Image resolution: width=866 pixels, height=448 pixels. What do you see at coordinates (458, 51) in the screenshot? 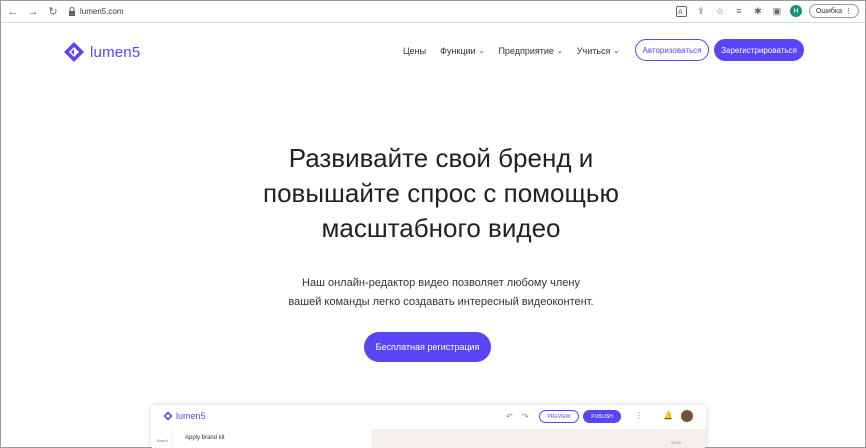
I see `nav-item-label: Функции` at bounding box center [458, 51].